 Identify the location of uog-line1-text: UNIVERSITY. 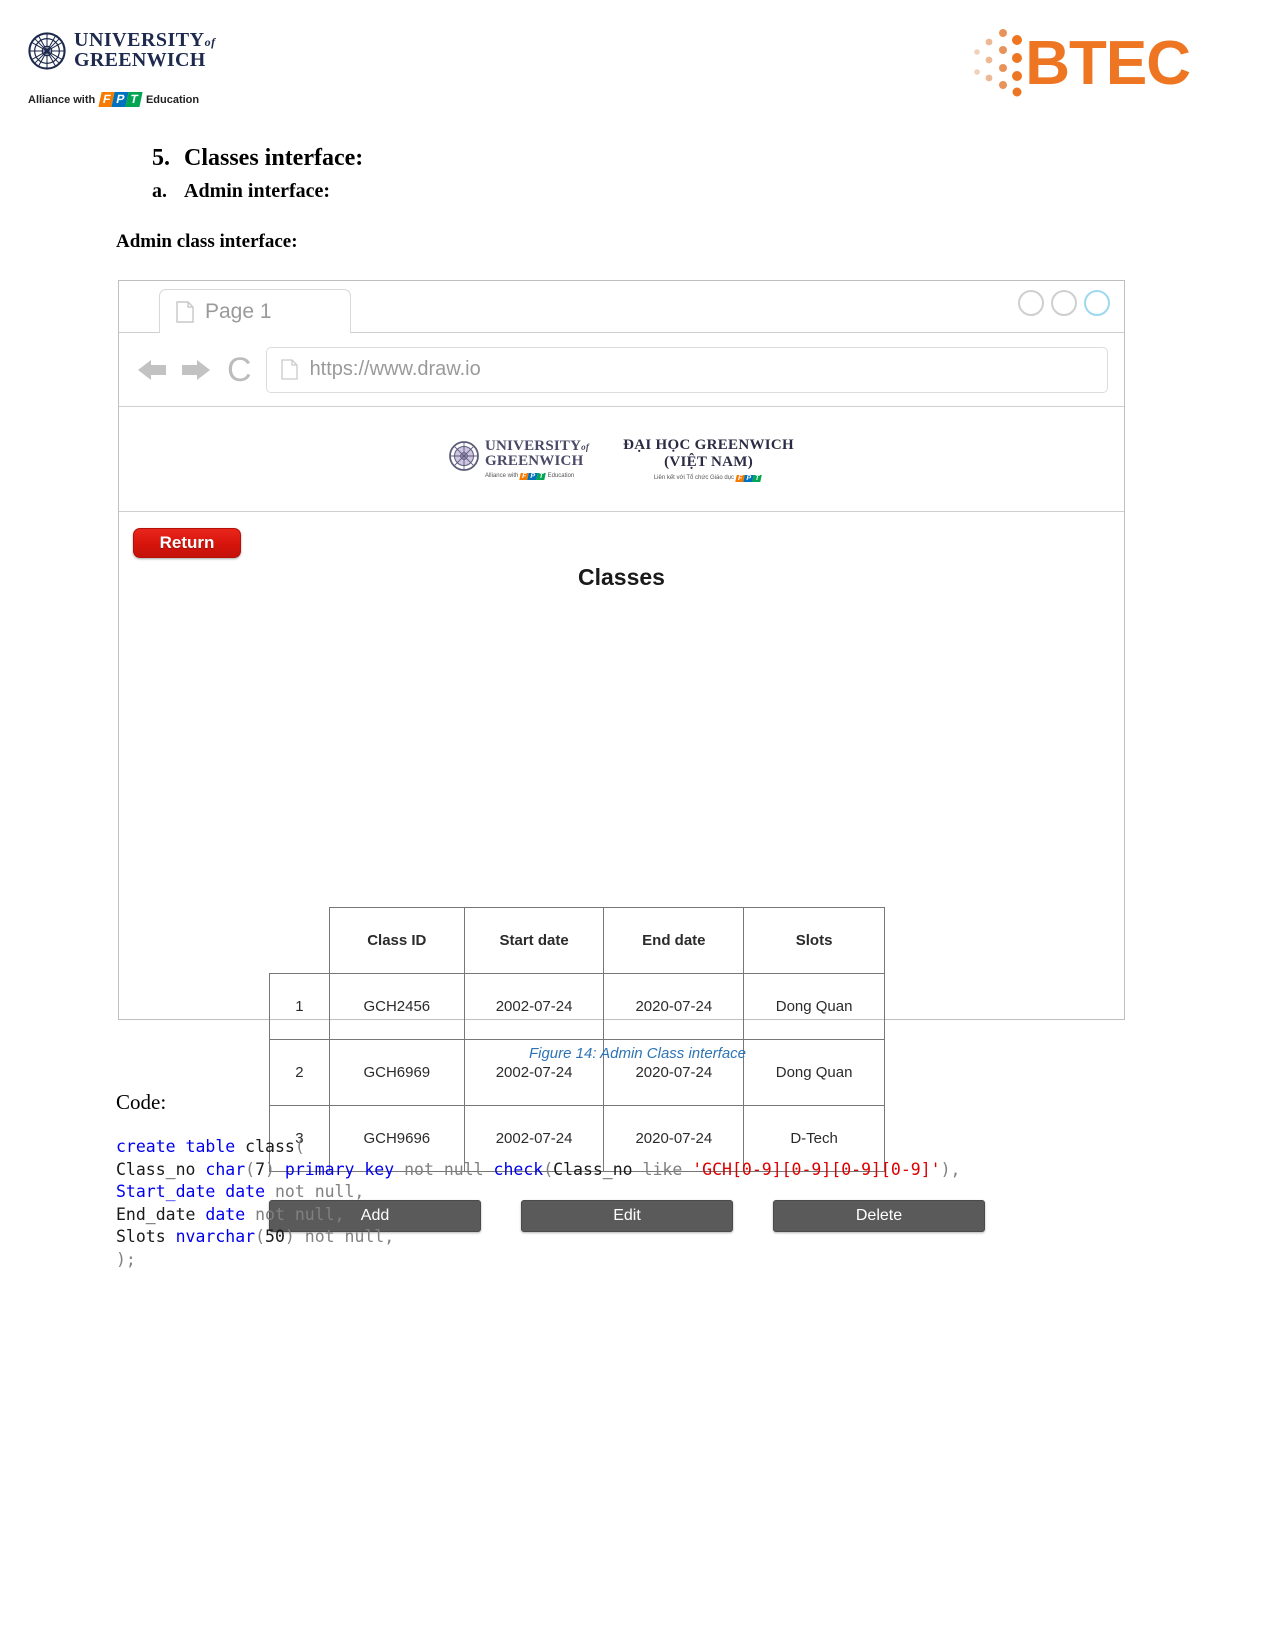
(139, 40).